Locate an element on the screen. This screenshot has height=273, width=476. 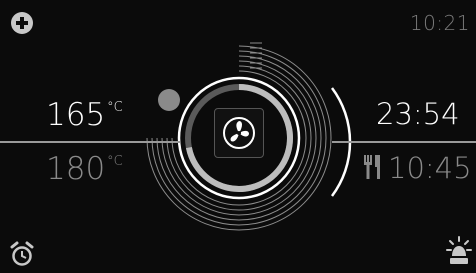
fork-knife-icon is located at coordinates (372, 167).